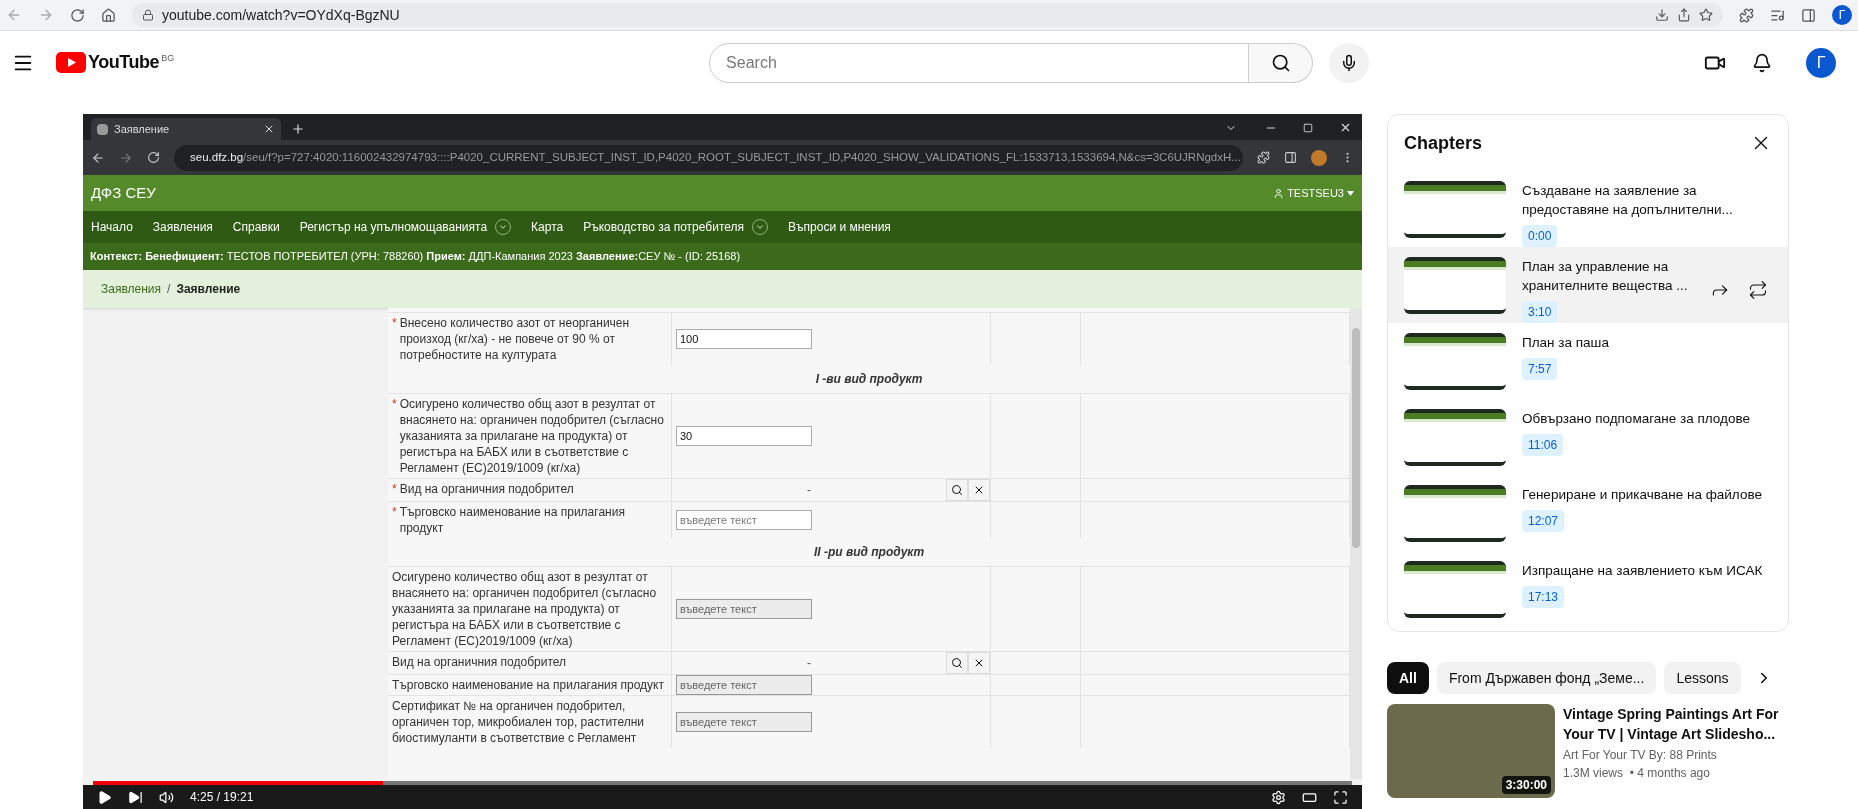  I want to click on profile-avatar: Г, so click(1842, 15).